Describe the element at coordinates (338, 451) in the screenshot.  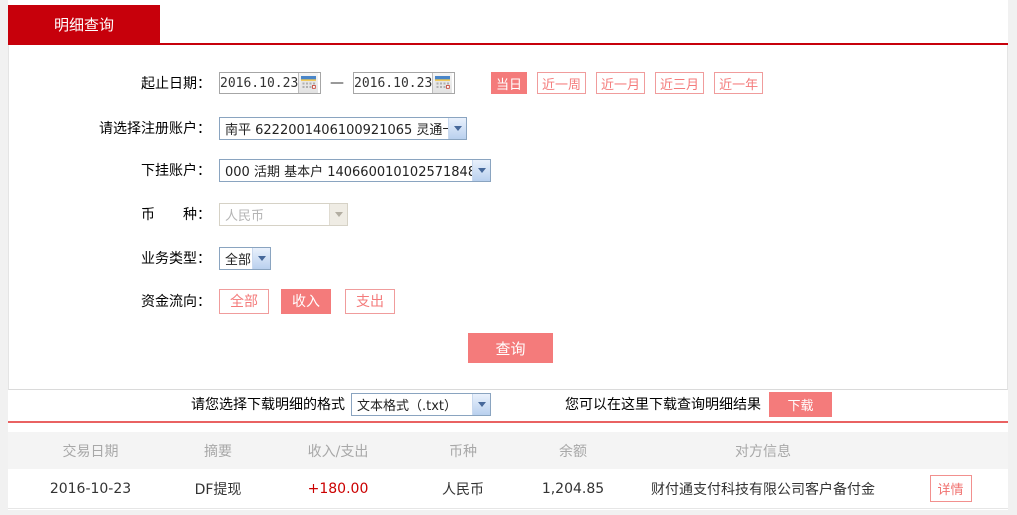
I see `header-amount: 收入/支出` at that location.